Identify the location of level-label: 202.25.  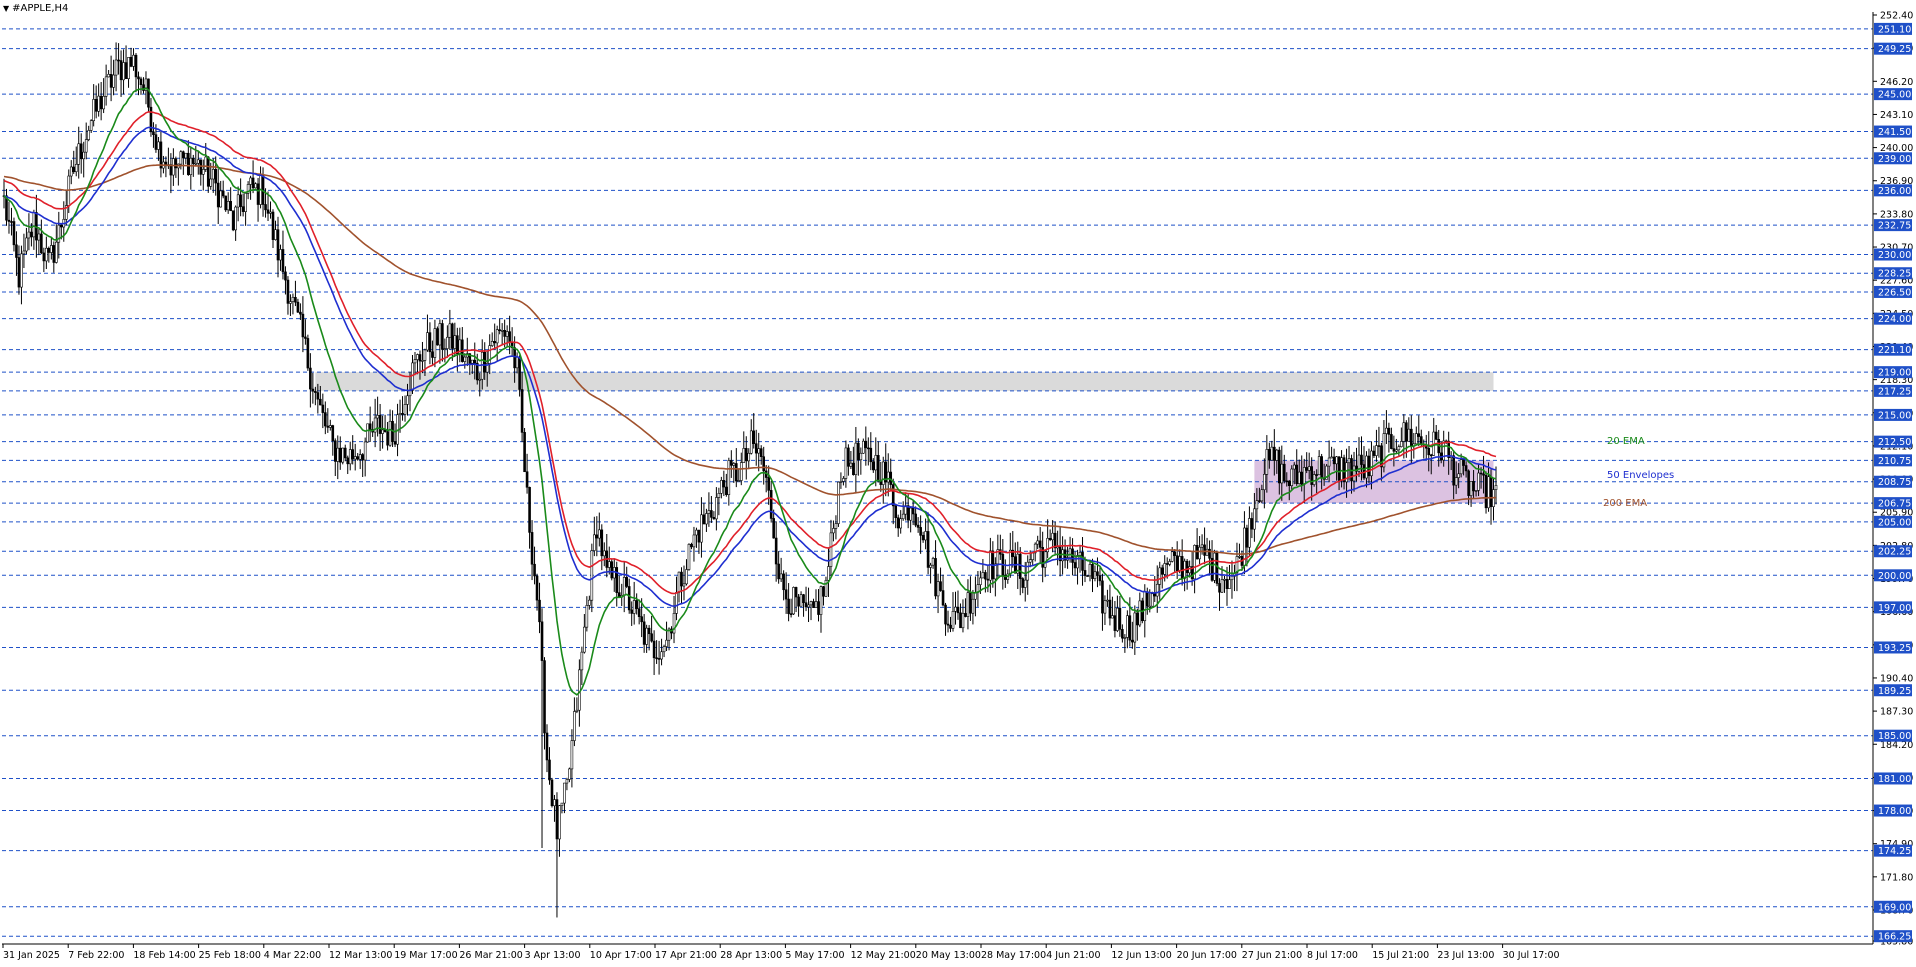
(1894, 552).